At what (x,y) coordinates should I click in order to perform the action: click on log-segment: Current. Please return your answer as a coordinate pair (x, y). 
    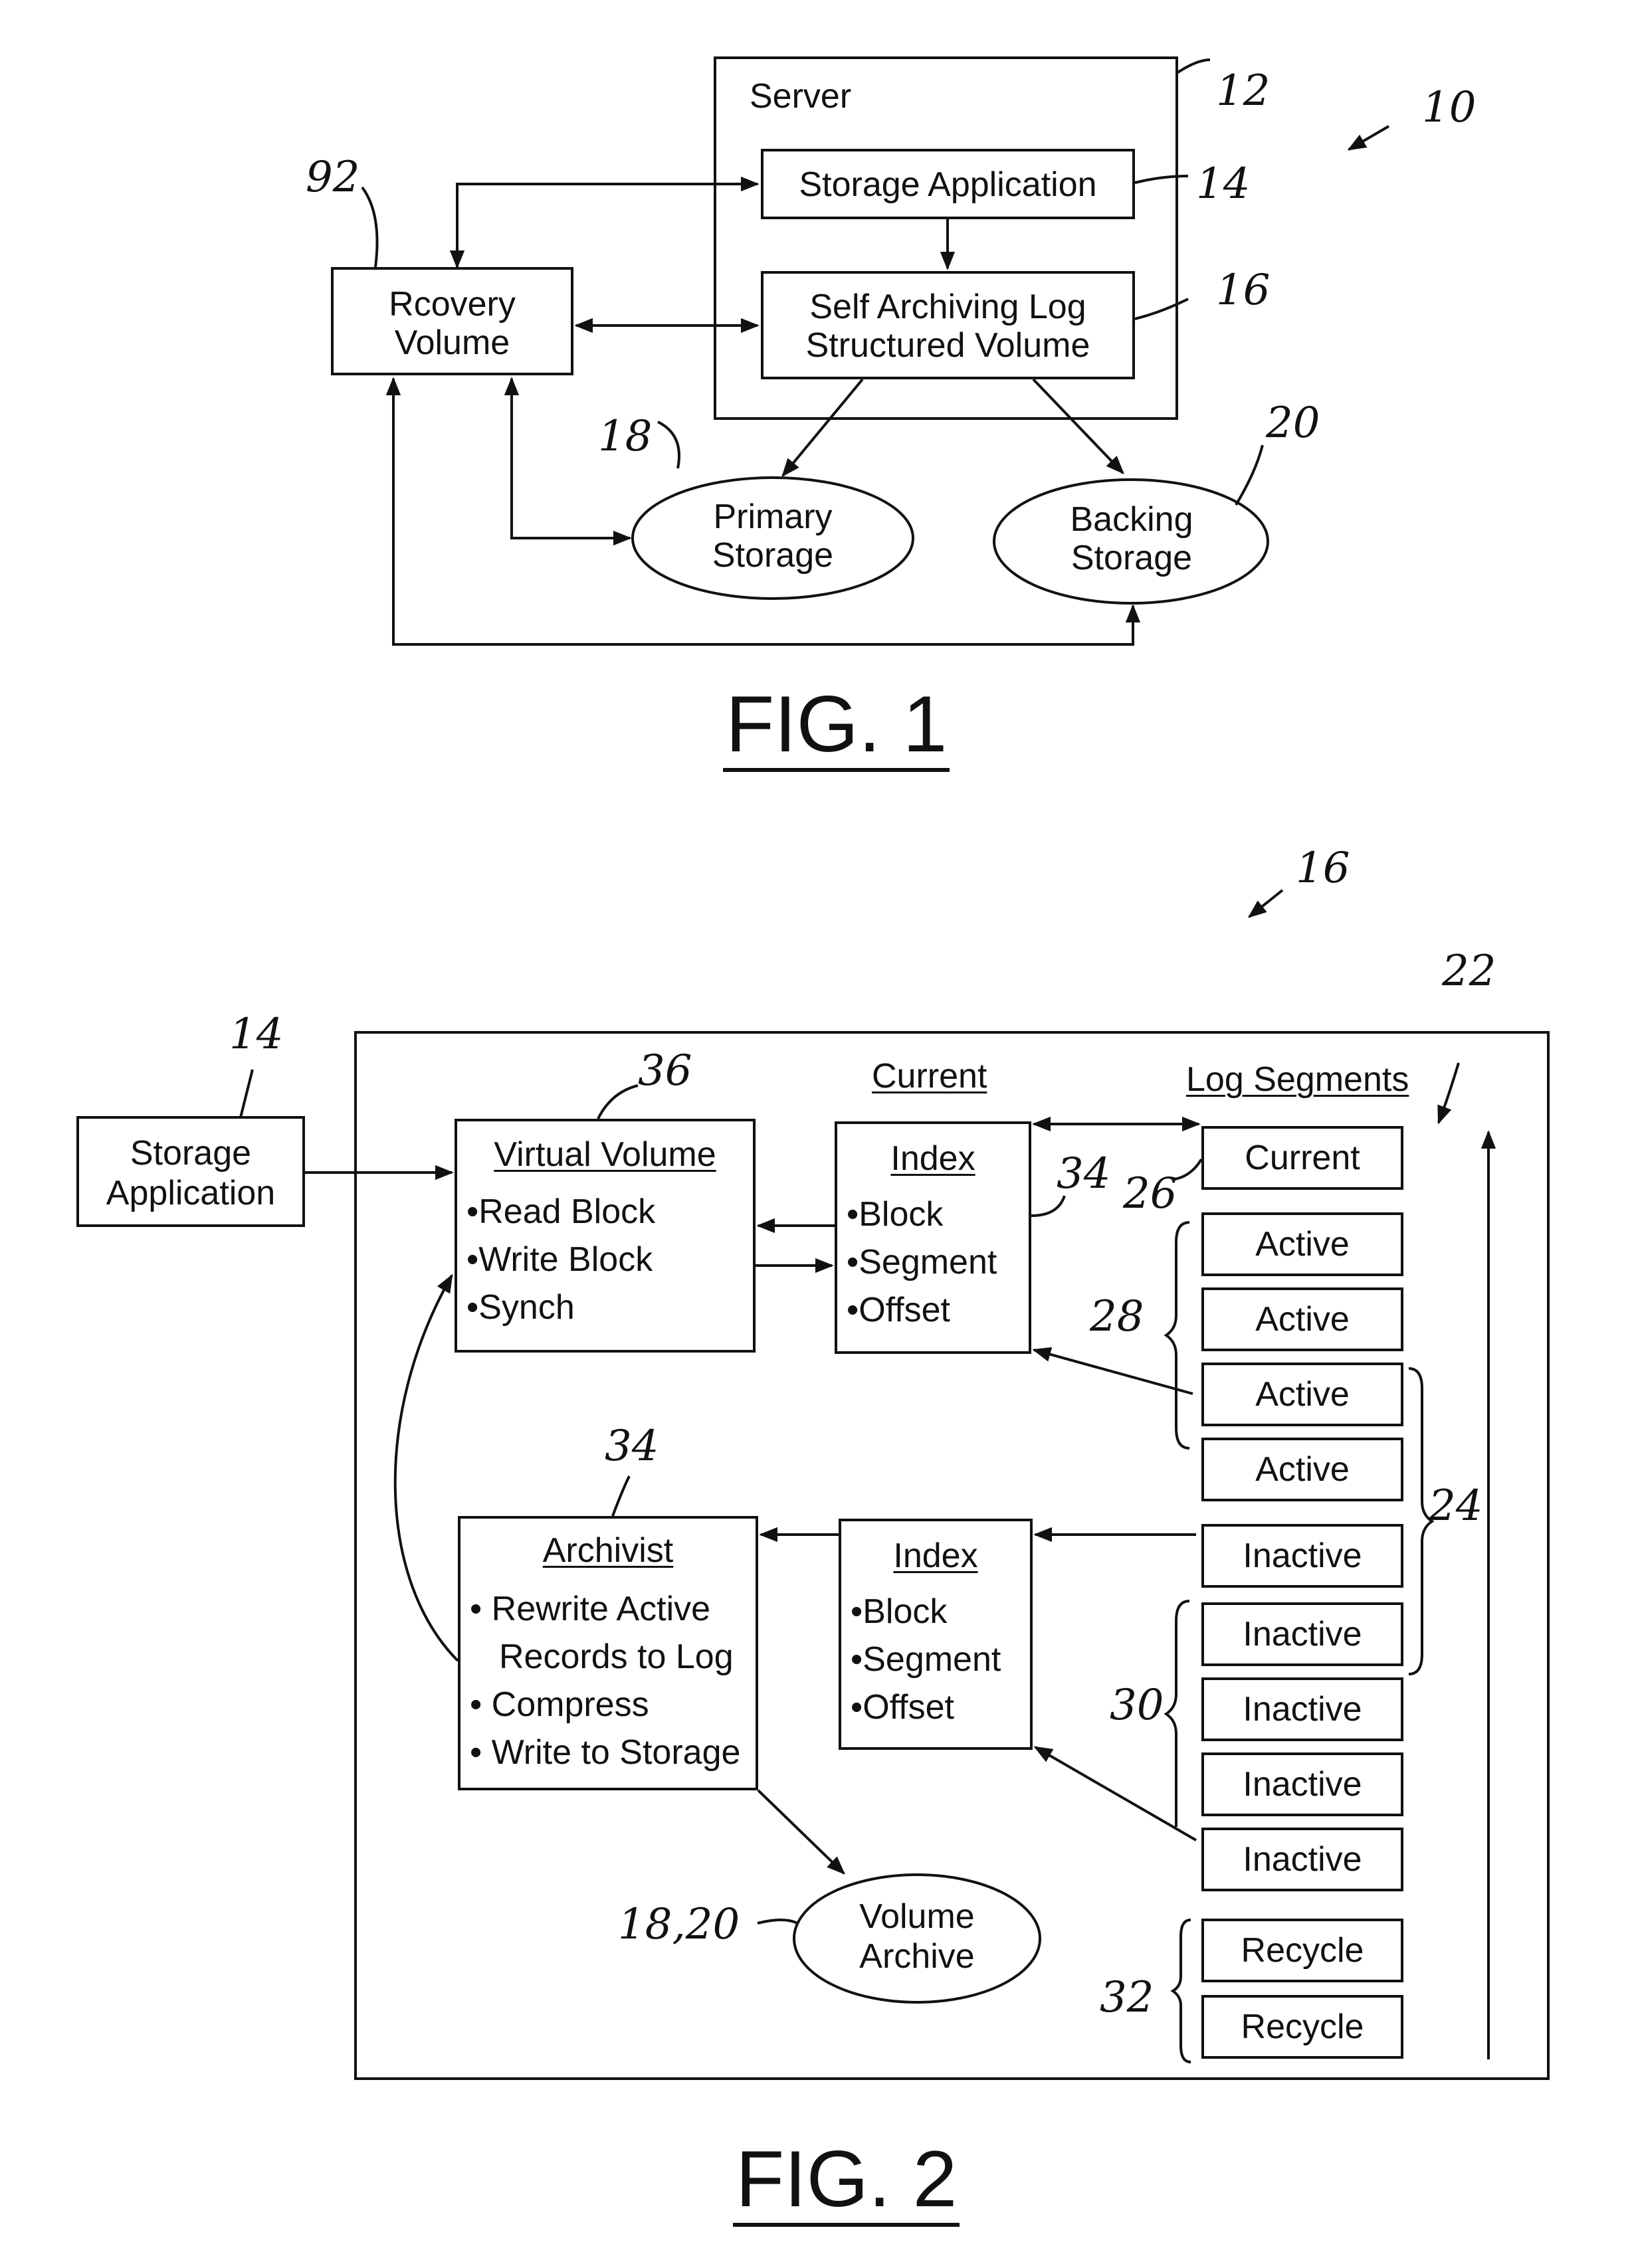
    Looking at the image, I should click on (1302, 1158).